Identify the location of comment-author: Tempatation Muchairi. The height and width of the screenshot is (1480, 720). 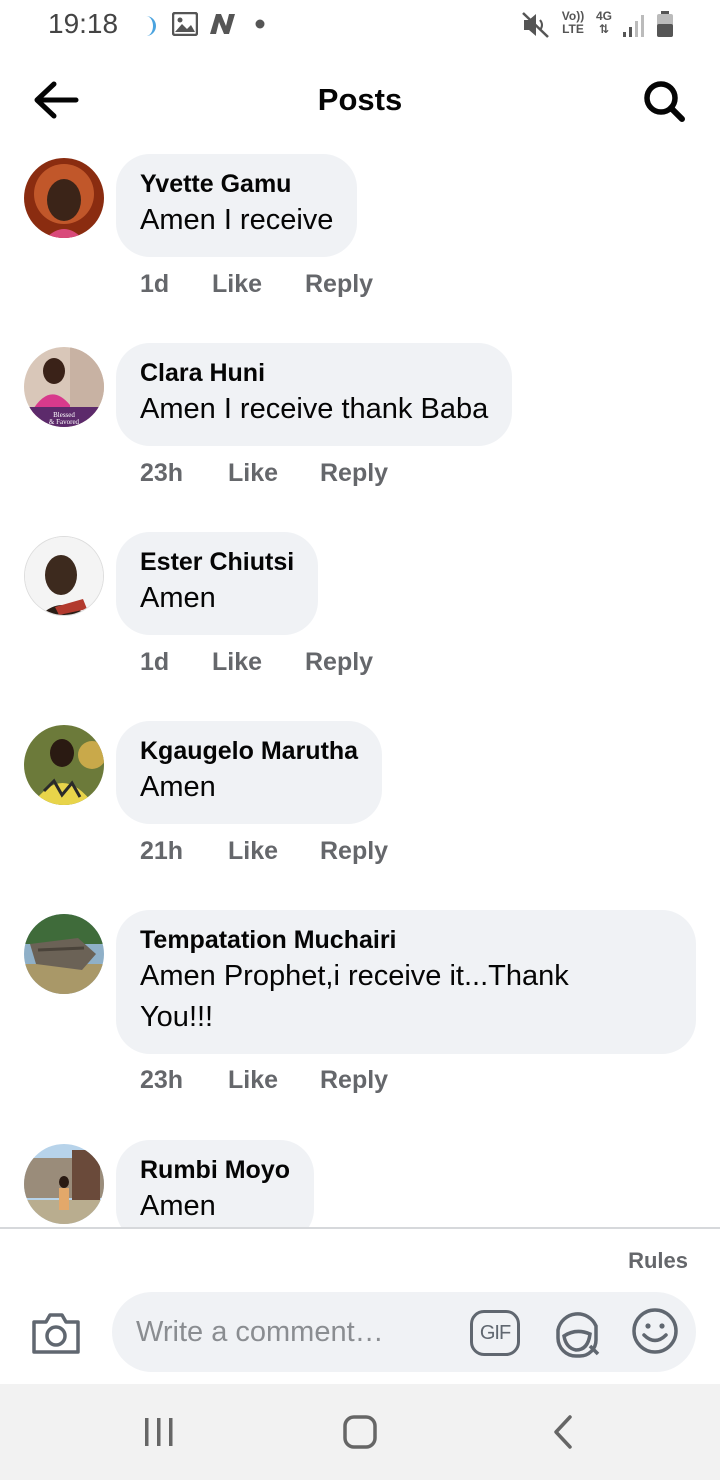
(406, 940).